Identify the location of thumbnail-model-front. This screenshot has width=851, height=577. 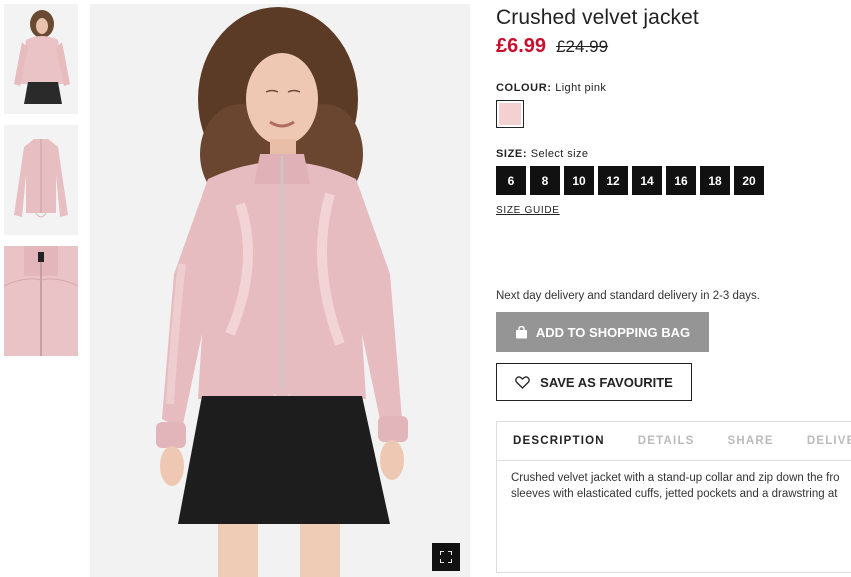
(41, 59).